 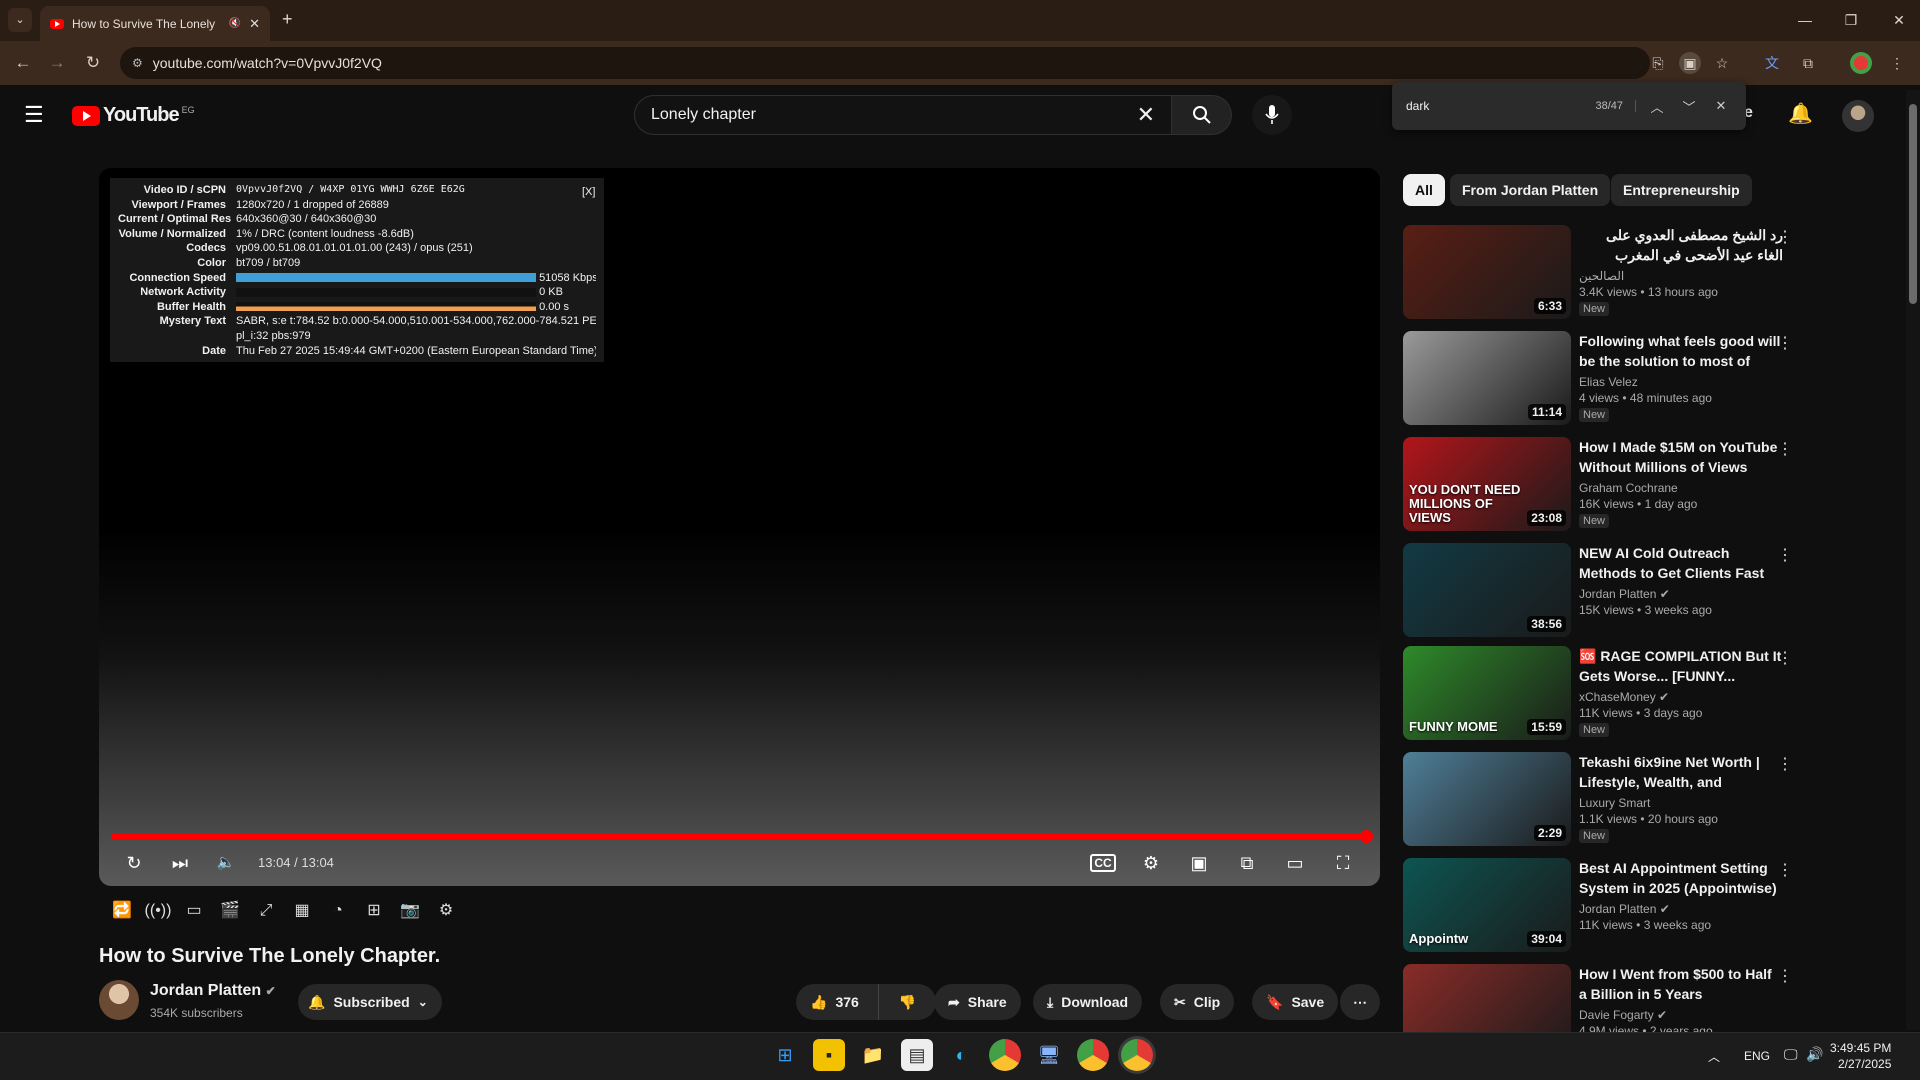 I want to click on extension-settings-icon: ⚙, so click(x=446, y=911).